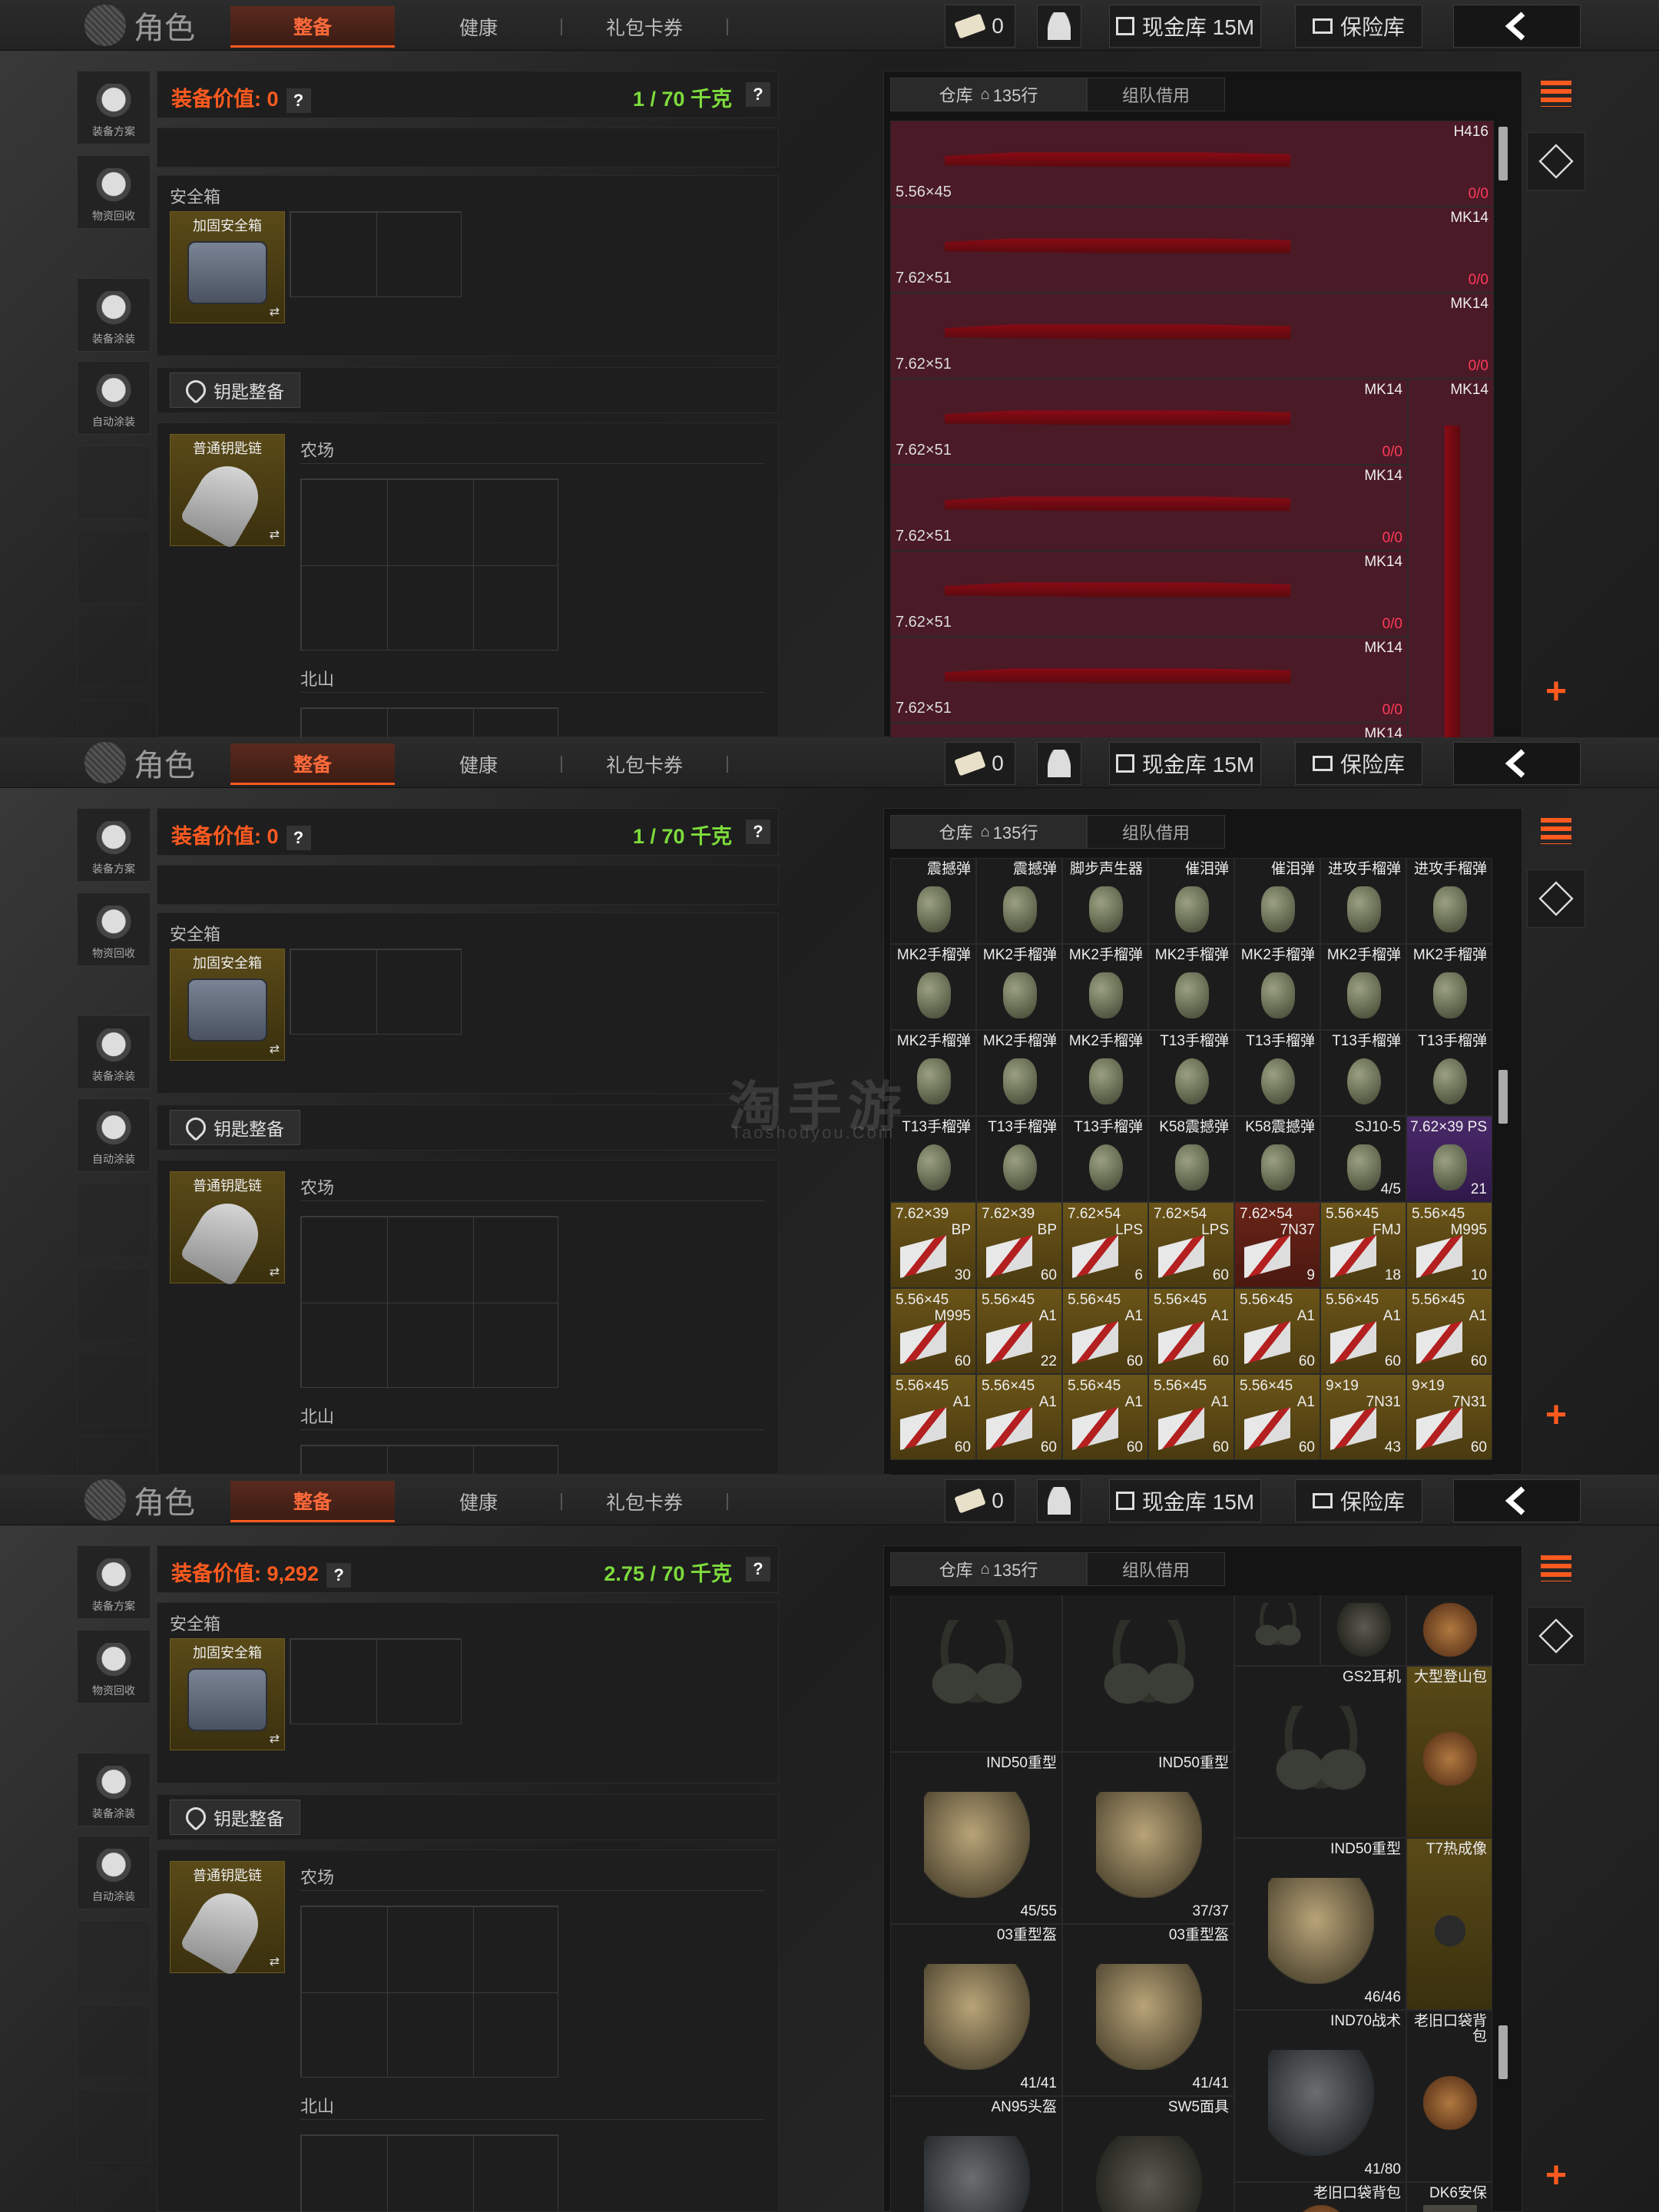 The height and width of the screenshot is (2212, 1659). I want to click on vault-button: 保险库, so click(1358, 1500).